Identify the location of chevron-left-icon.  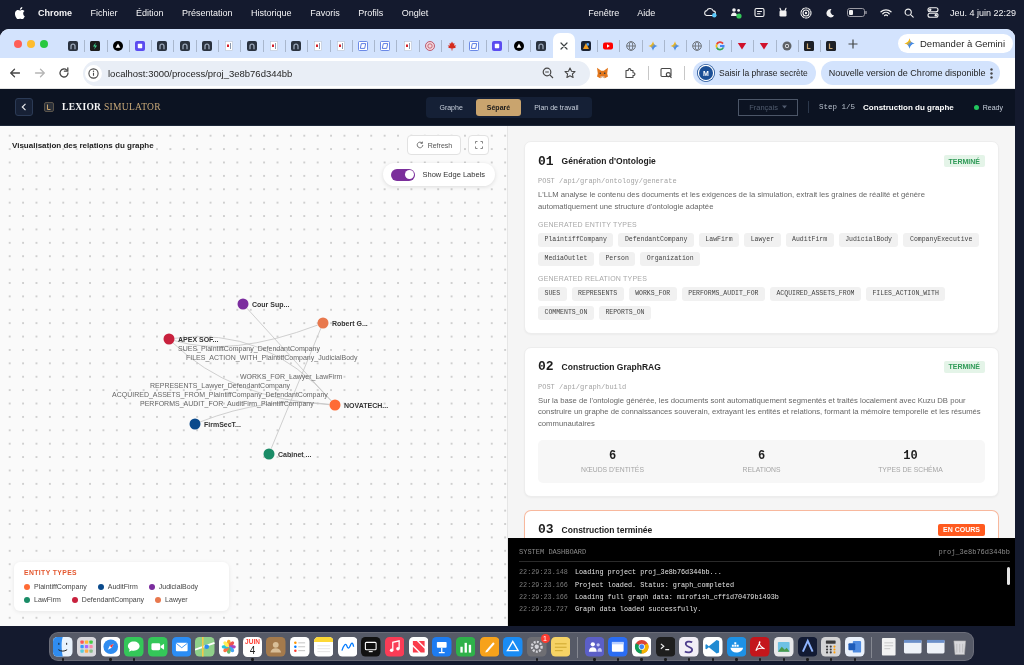
(24, 107).